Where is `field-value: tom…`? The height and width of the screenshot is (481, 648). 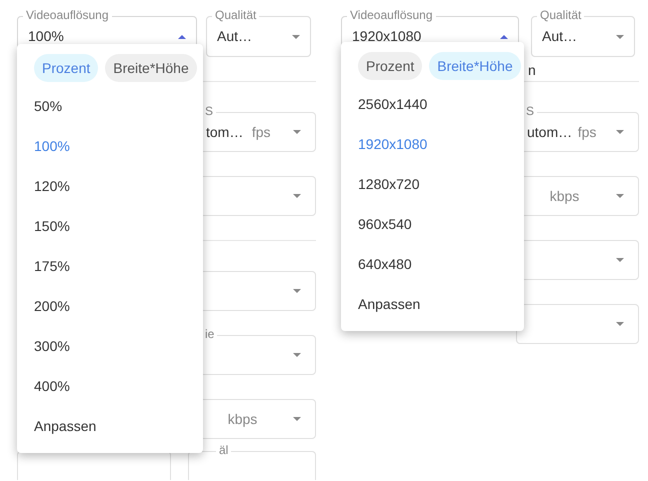 field-value: tom… is located at coordinates (225, 132).